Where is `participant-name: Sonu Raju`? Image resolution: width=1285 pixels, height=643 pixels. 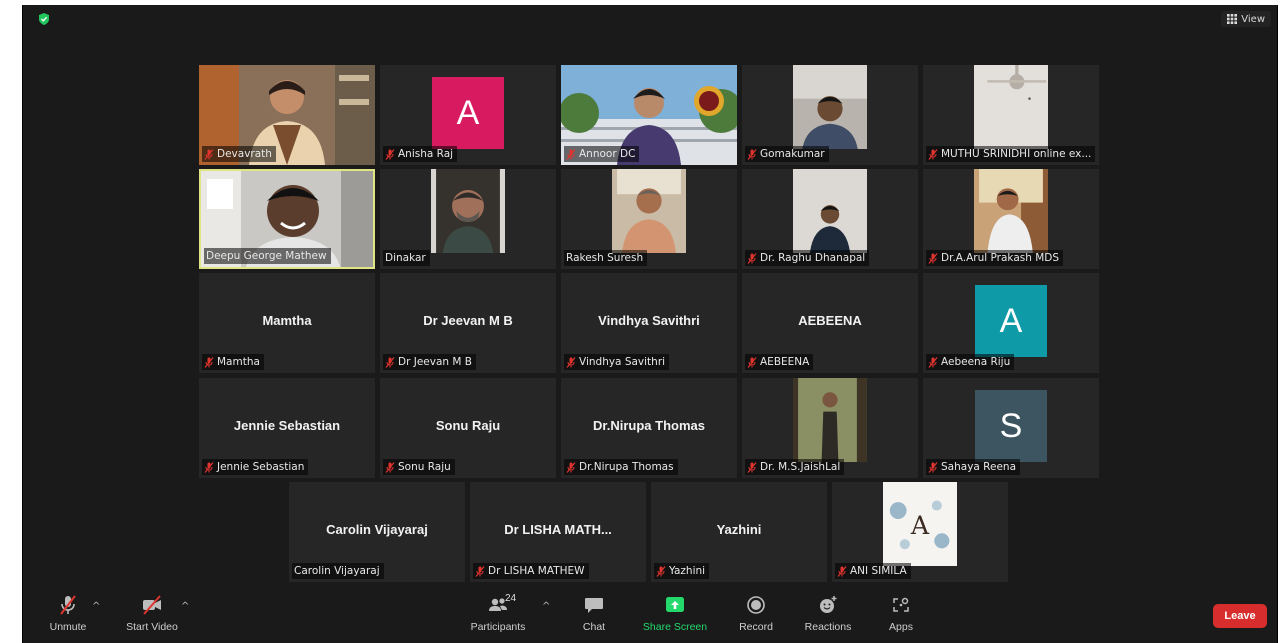 participant-name: Sonu Raju is located at coordinates (424, 467).